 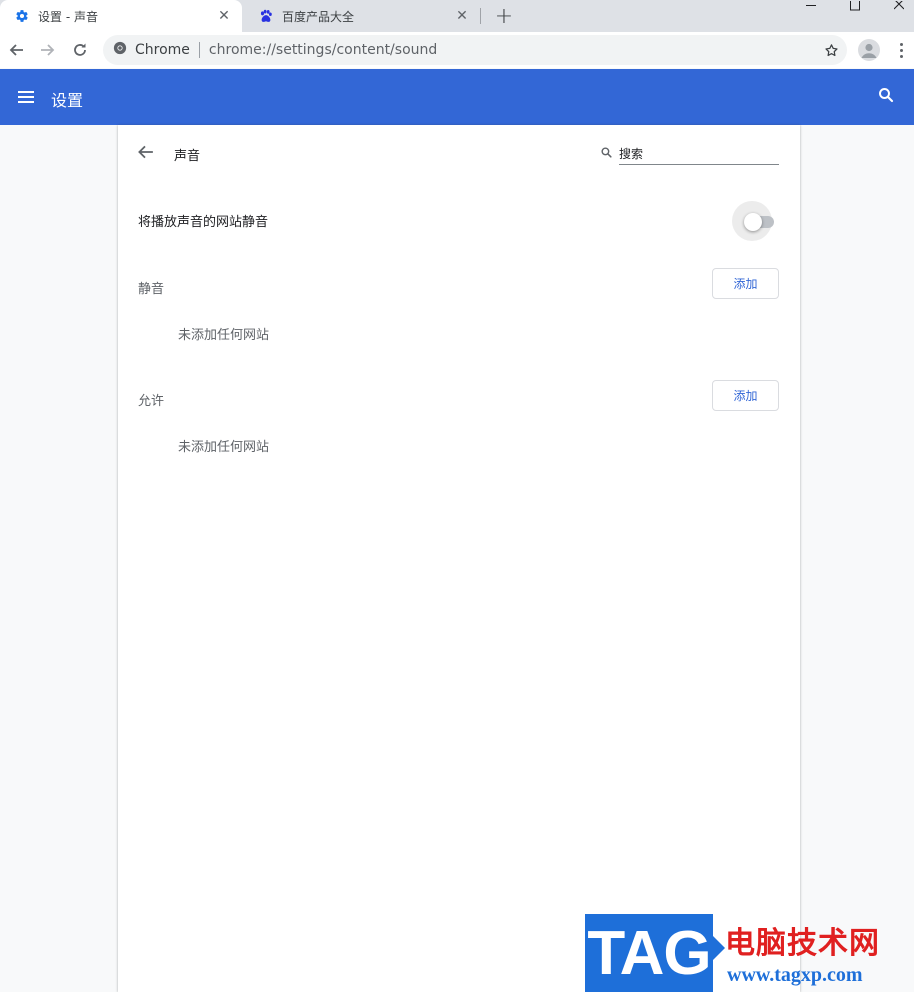 I want to click on omnibox-divider, so click(x=199, y=50).